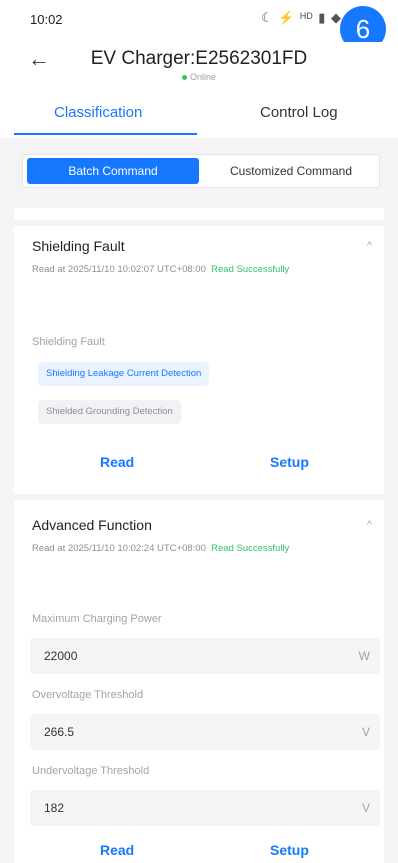  I want to click on undervoltage-value: 182, so click(54, 808).